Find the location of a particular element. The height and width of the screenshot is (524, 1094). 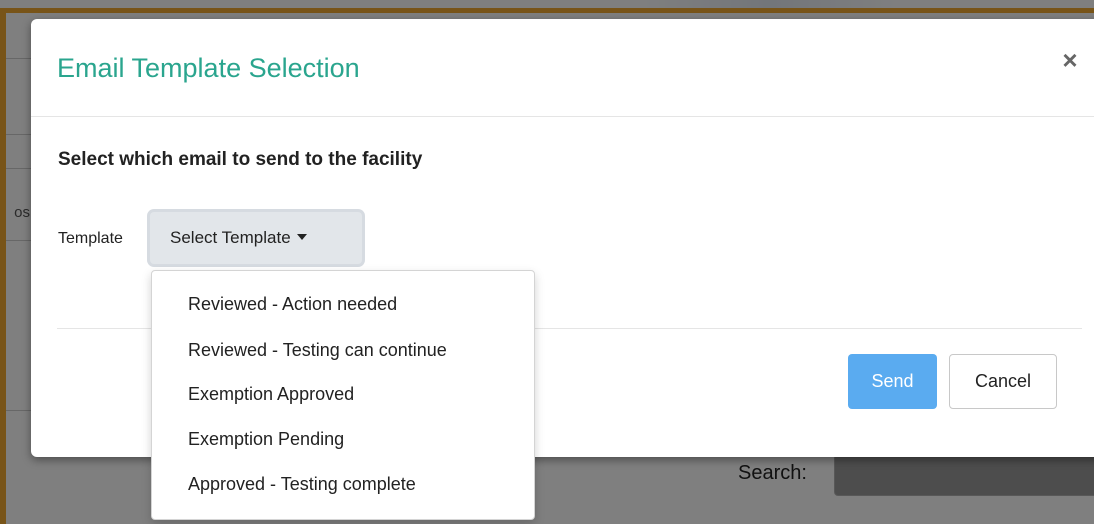

dropdown-item-reviewed-action-needed: Reviewed - Action needed is located at coordinates (292, 304).